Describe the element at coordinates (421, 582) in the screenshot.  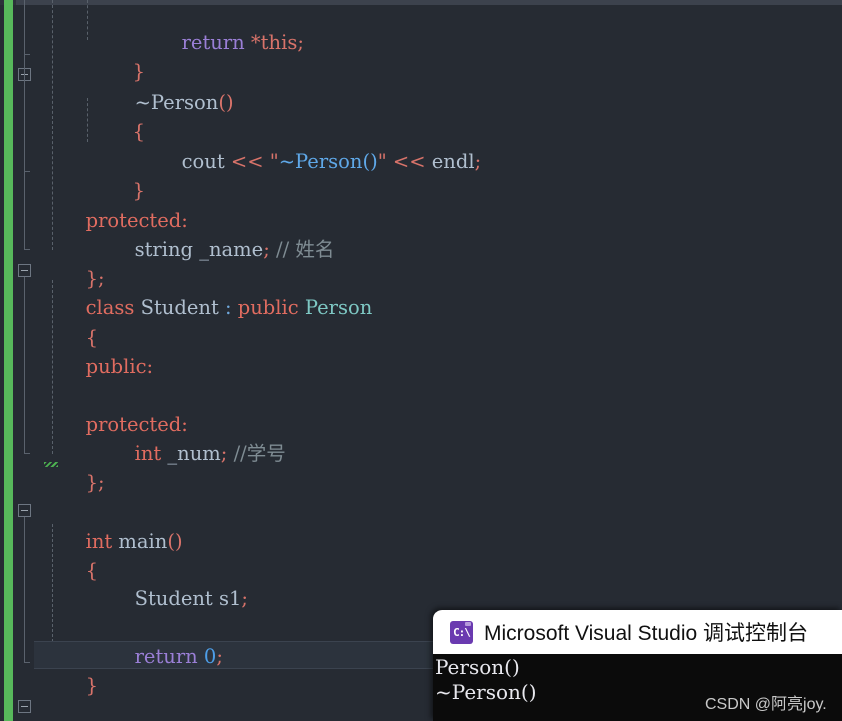
I see `code-line: Student s1;` at that location.